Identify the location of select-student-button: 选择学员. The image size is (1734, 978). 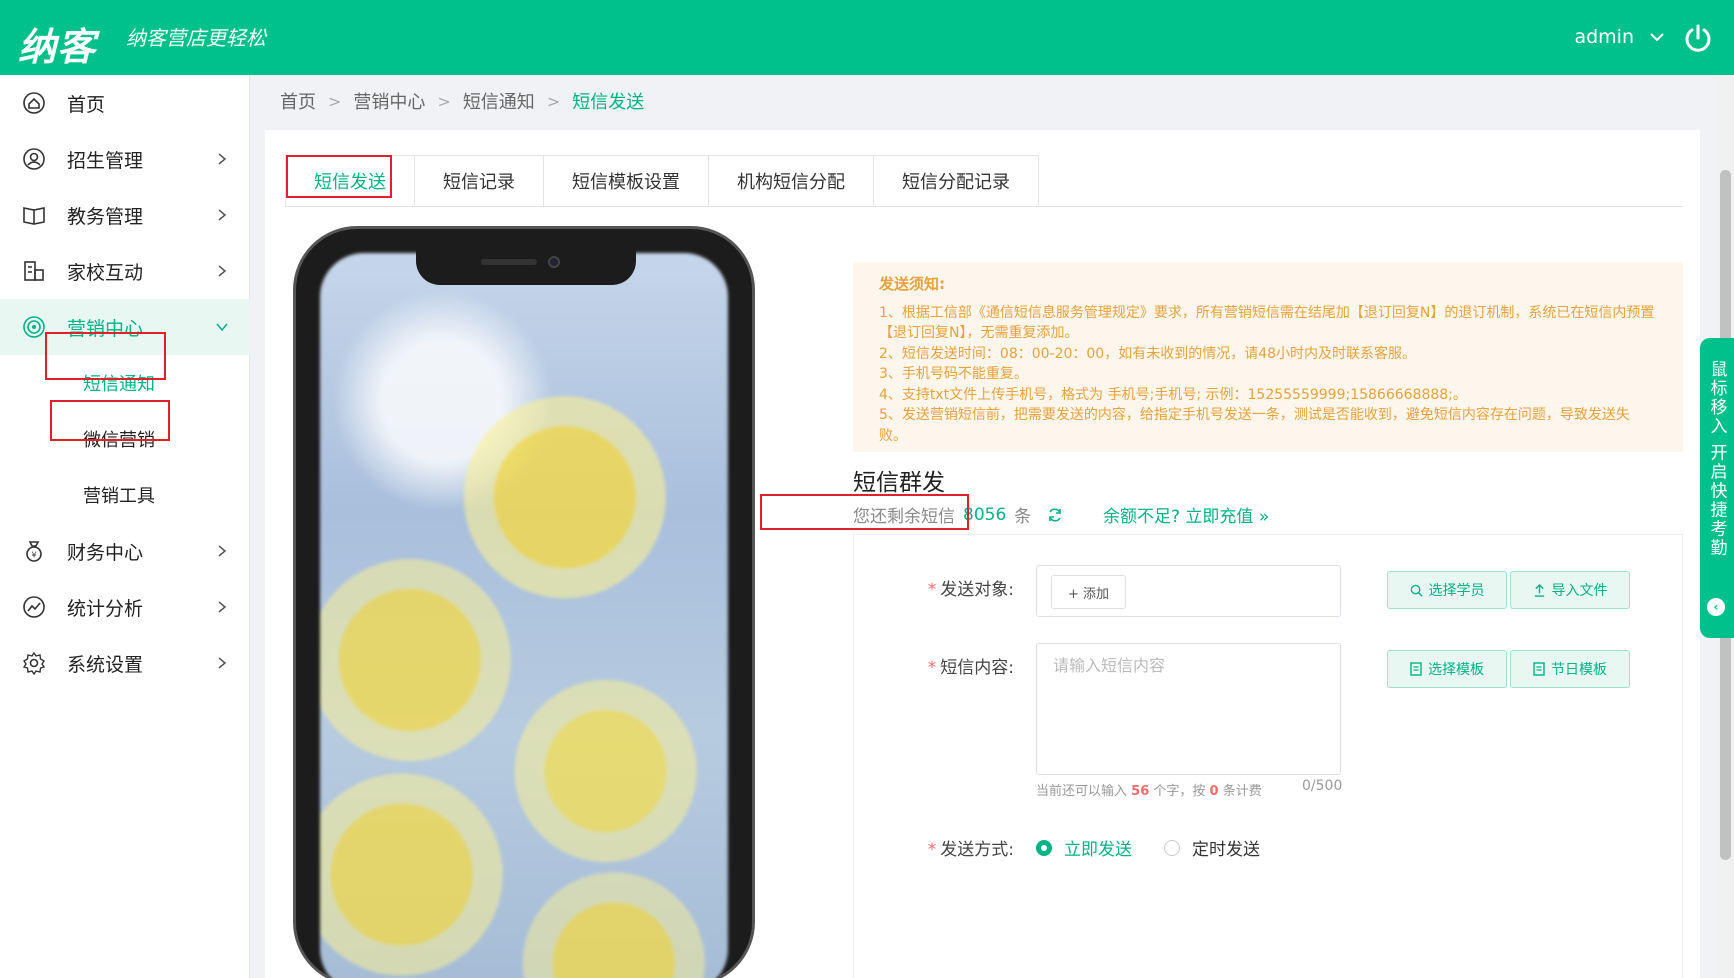
(1447, 590).